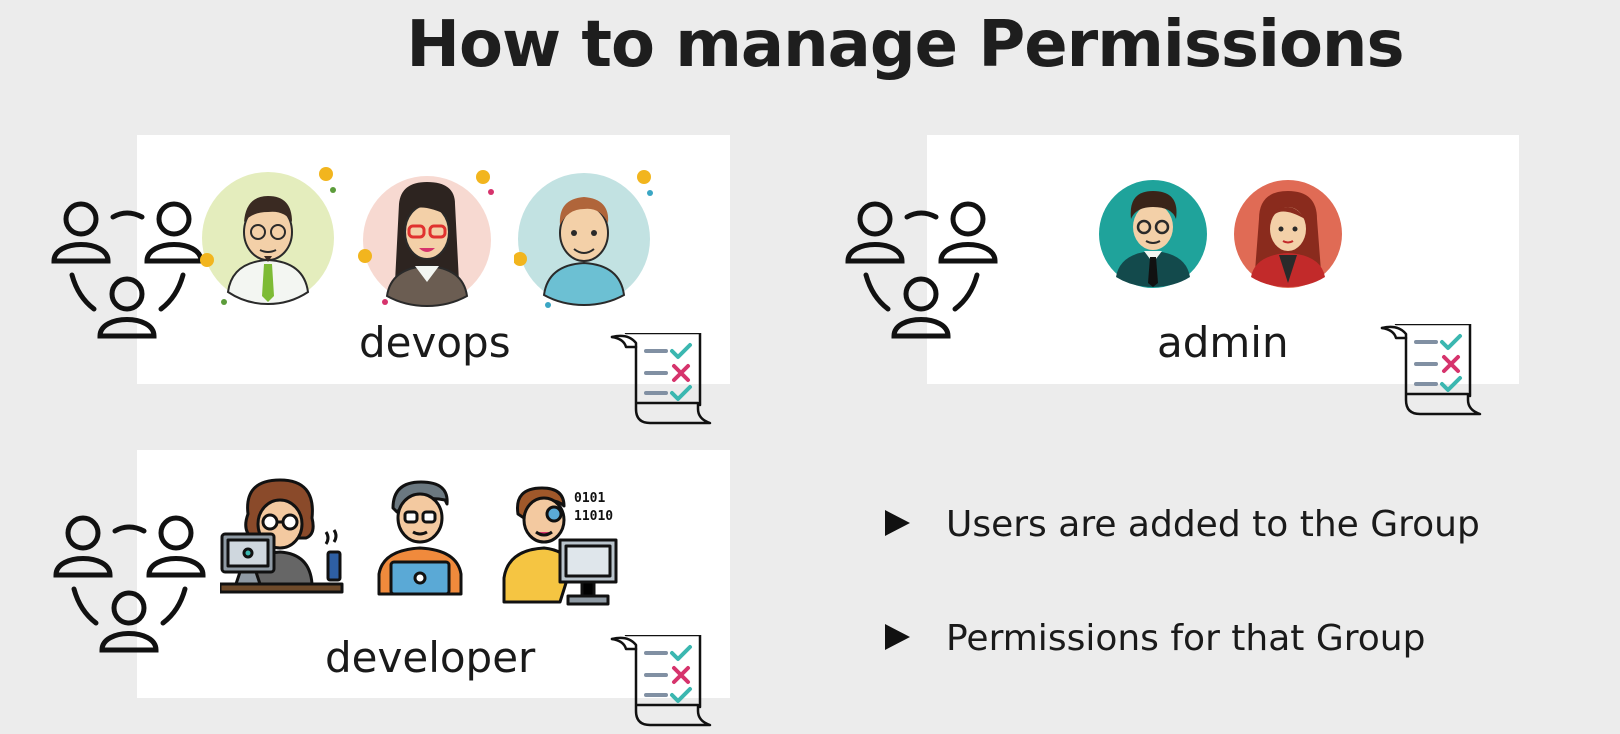 Image resolution: width=1620 pixels, height=734 pixels. I want to click on devops-group-label: devops, so click(435, 342).